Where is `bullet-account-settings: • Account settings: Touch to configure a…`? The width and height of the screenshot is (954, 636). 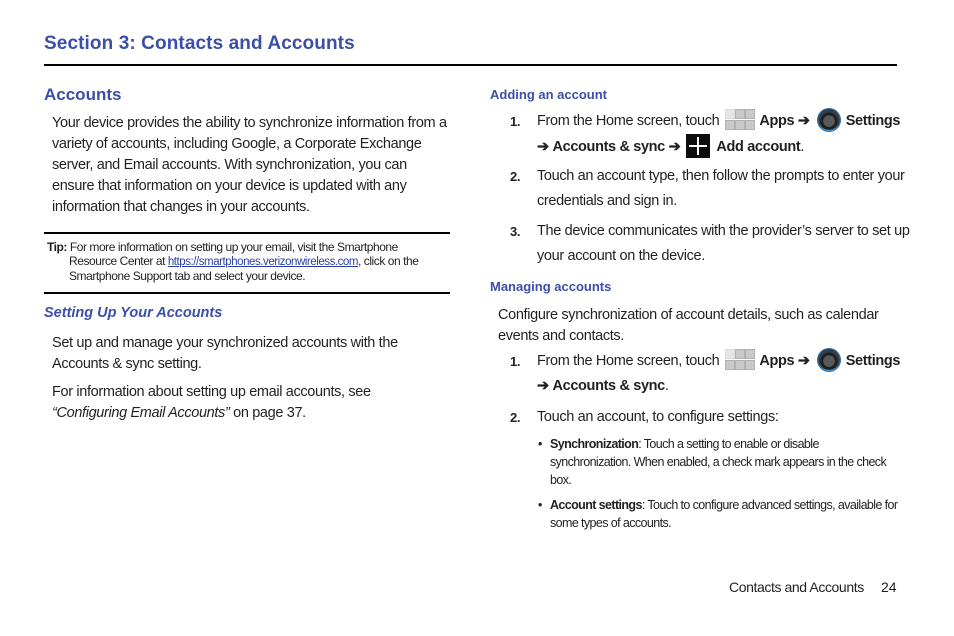
bullet-account-settings: • Account settings: Touch to configure a… is located at coordinates (718, 514).